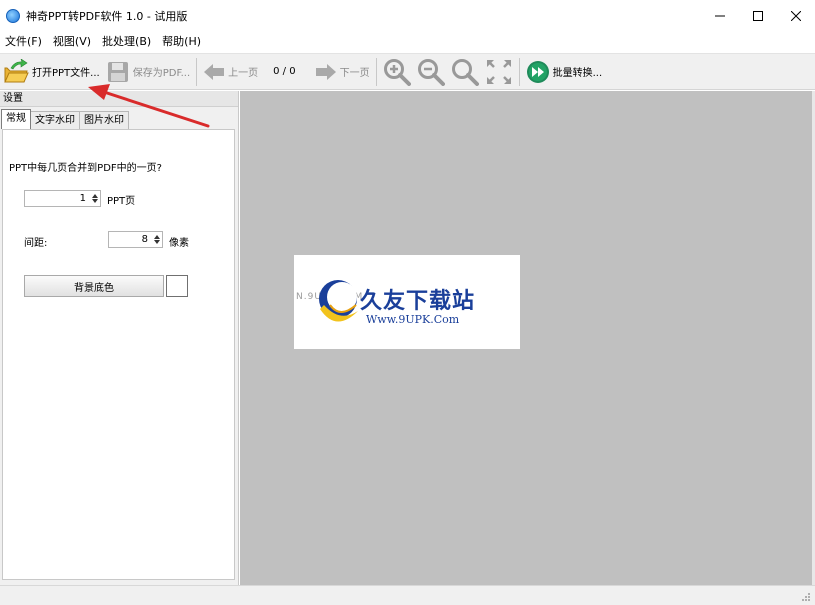 The image size is (815, 605). I want to click on menu-file: 文件(F), so click(24, 42).